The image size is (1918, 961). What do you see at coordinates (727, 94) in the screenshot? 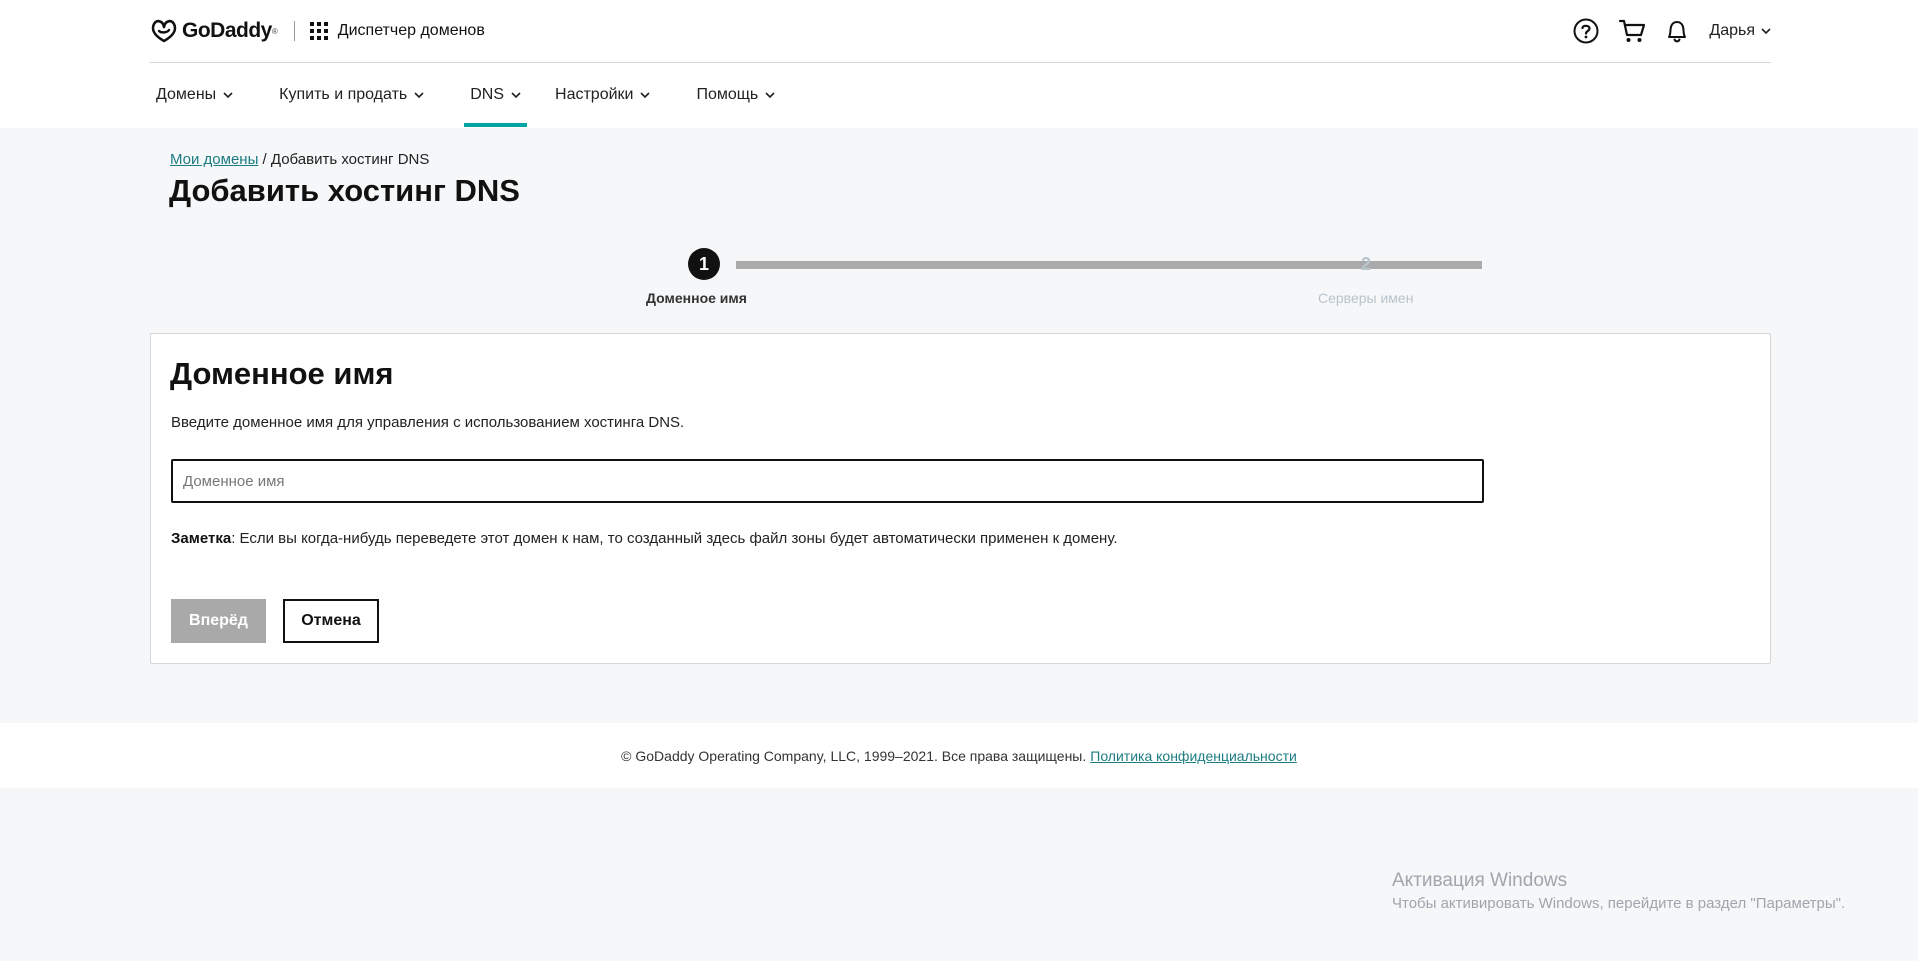
I see `nav-item-label: Помощь` at bounding box center [727, 94].